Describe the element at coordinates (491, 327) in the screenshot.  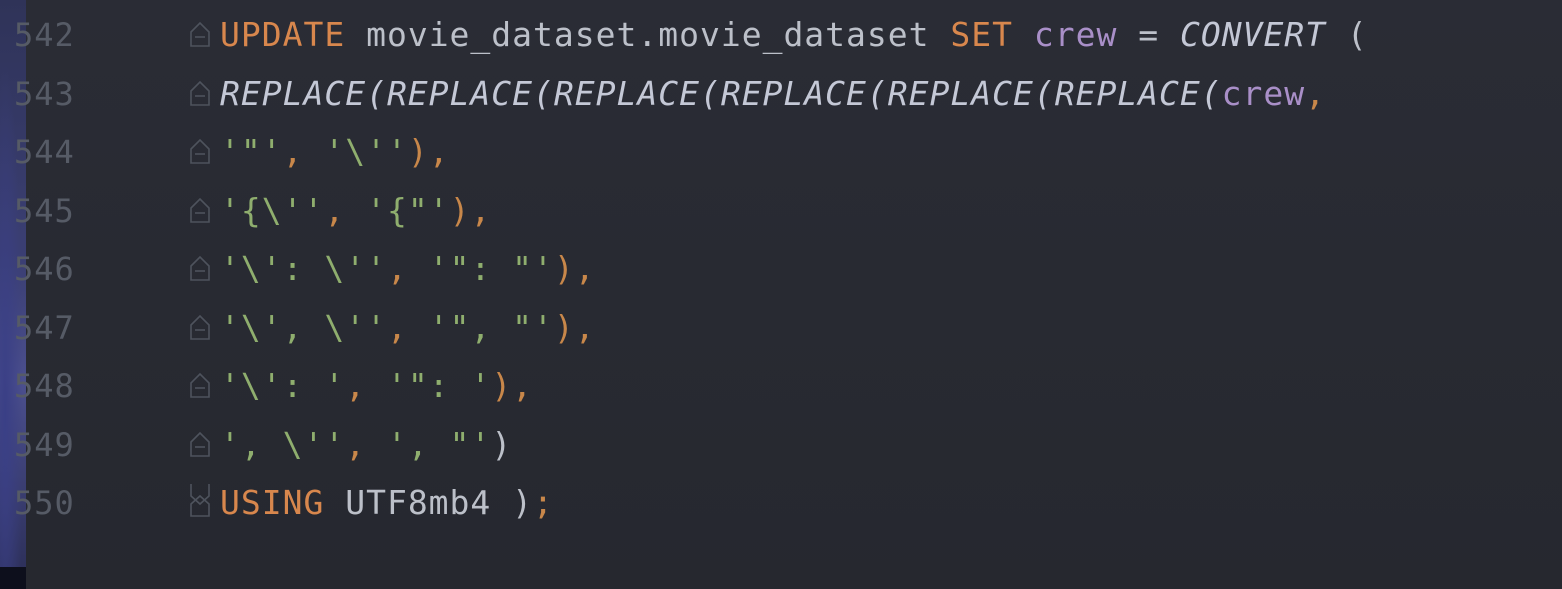
I see `code-token: '", "'` at that location.